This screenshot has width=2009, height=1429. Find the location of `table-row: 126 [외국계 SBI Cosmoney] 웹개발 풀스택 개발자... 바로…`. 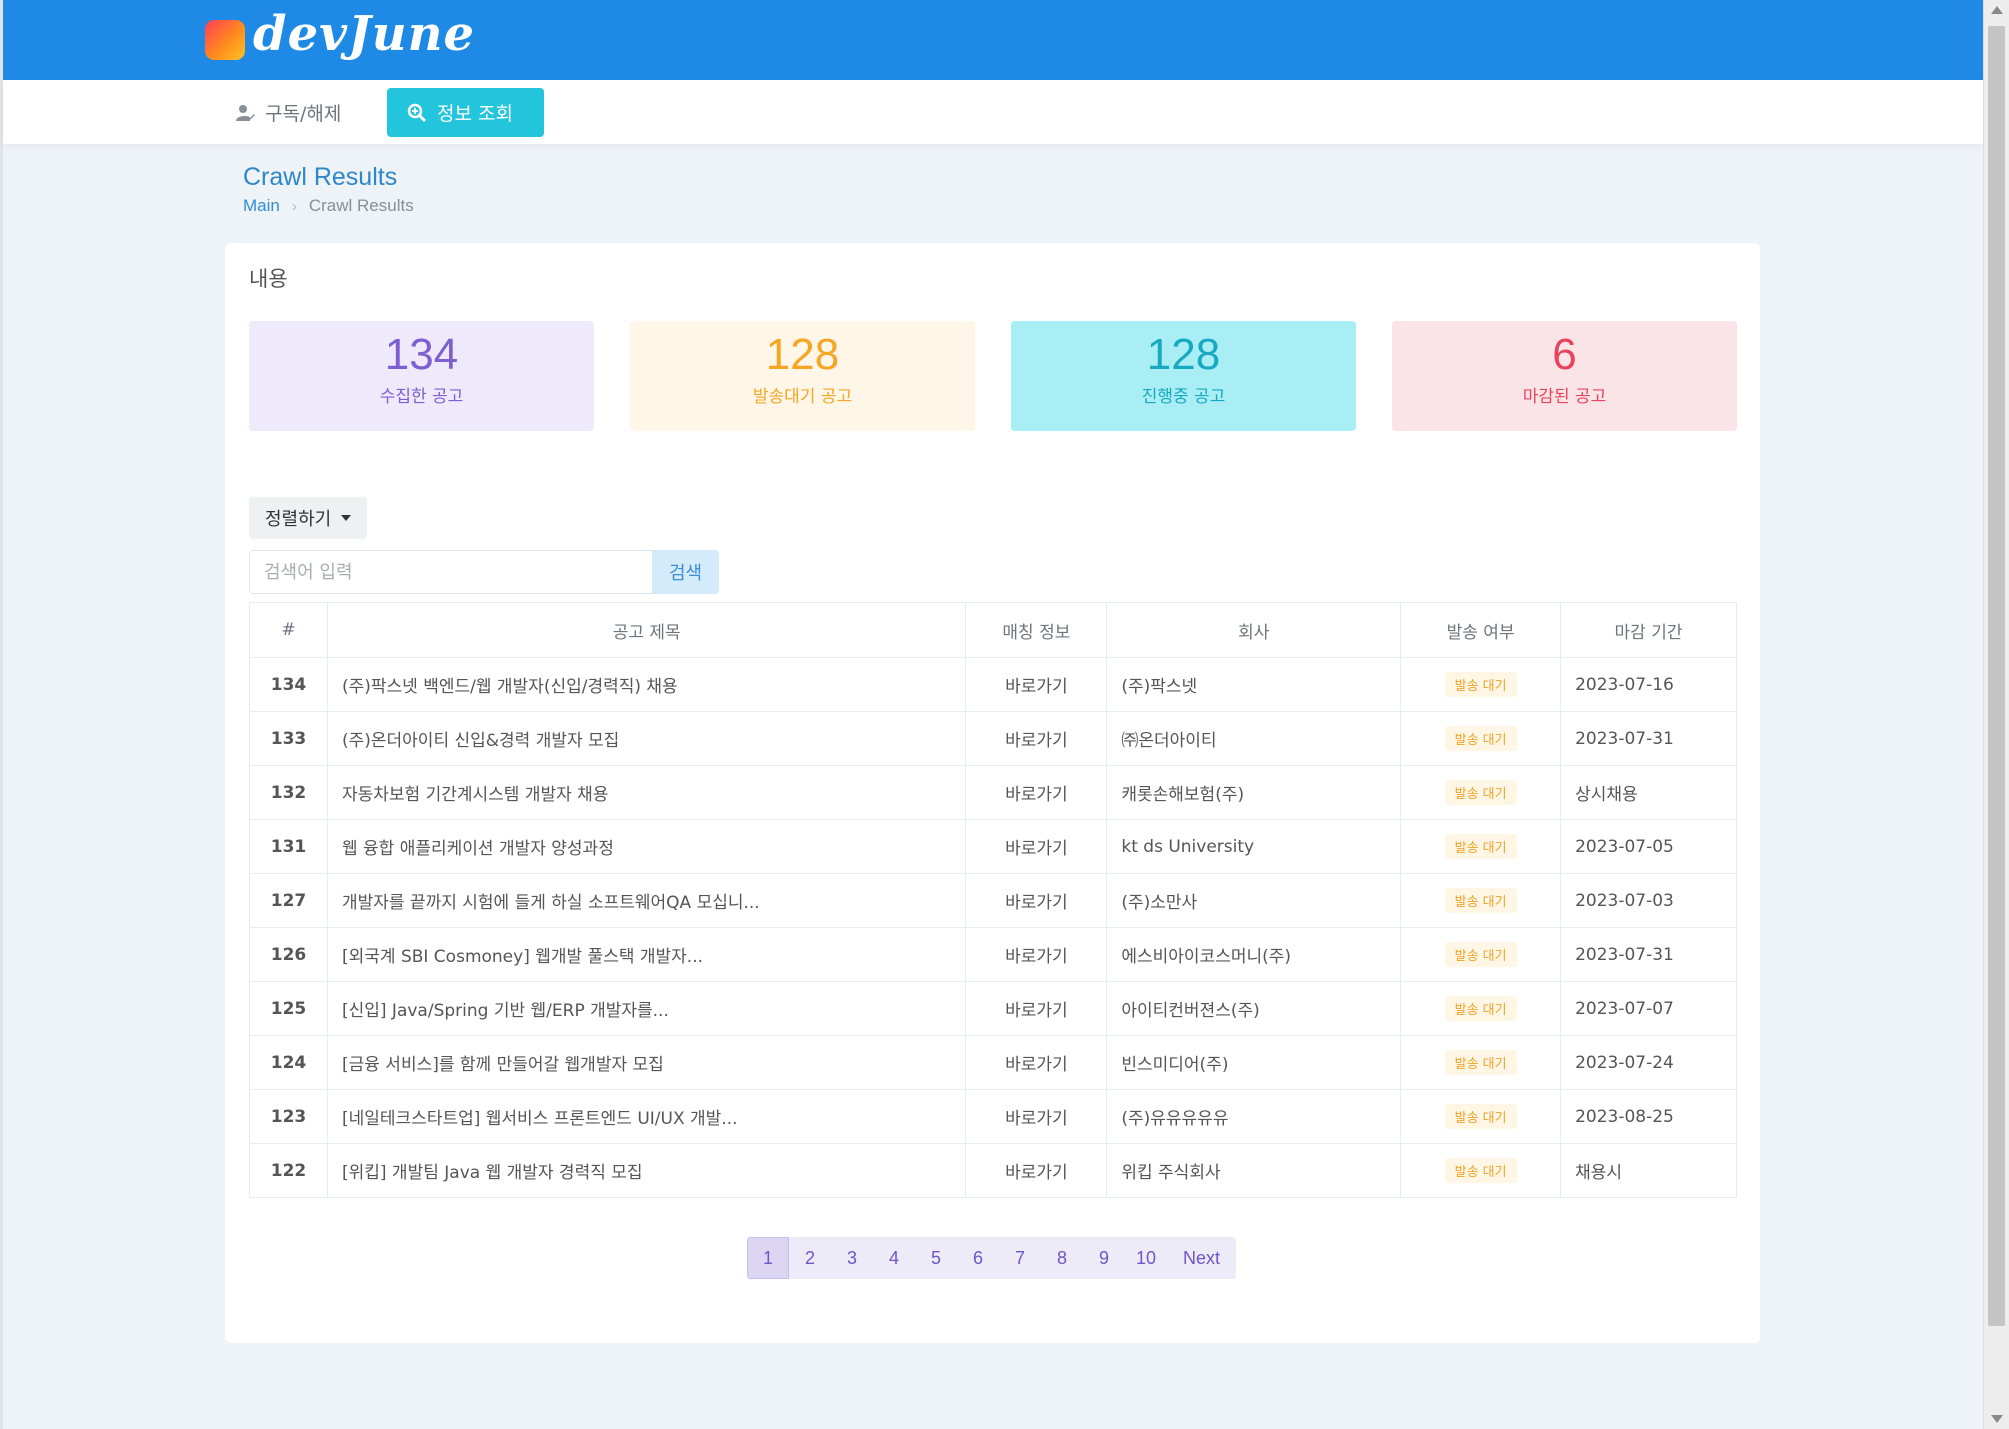

table-row: 126 [외국계 SBI Cosmoney] 웹개발 풀스택 개발자... 바로… is located at coordinates (993, 954).